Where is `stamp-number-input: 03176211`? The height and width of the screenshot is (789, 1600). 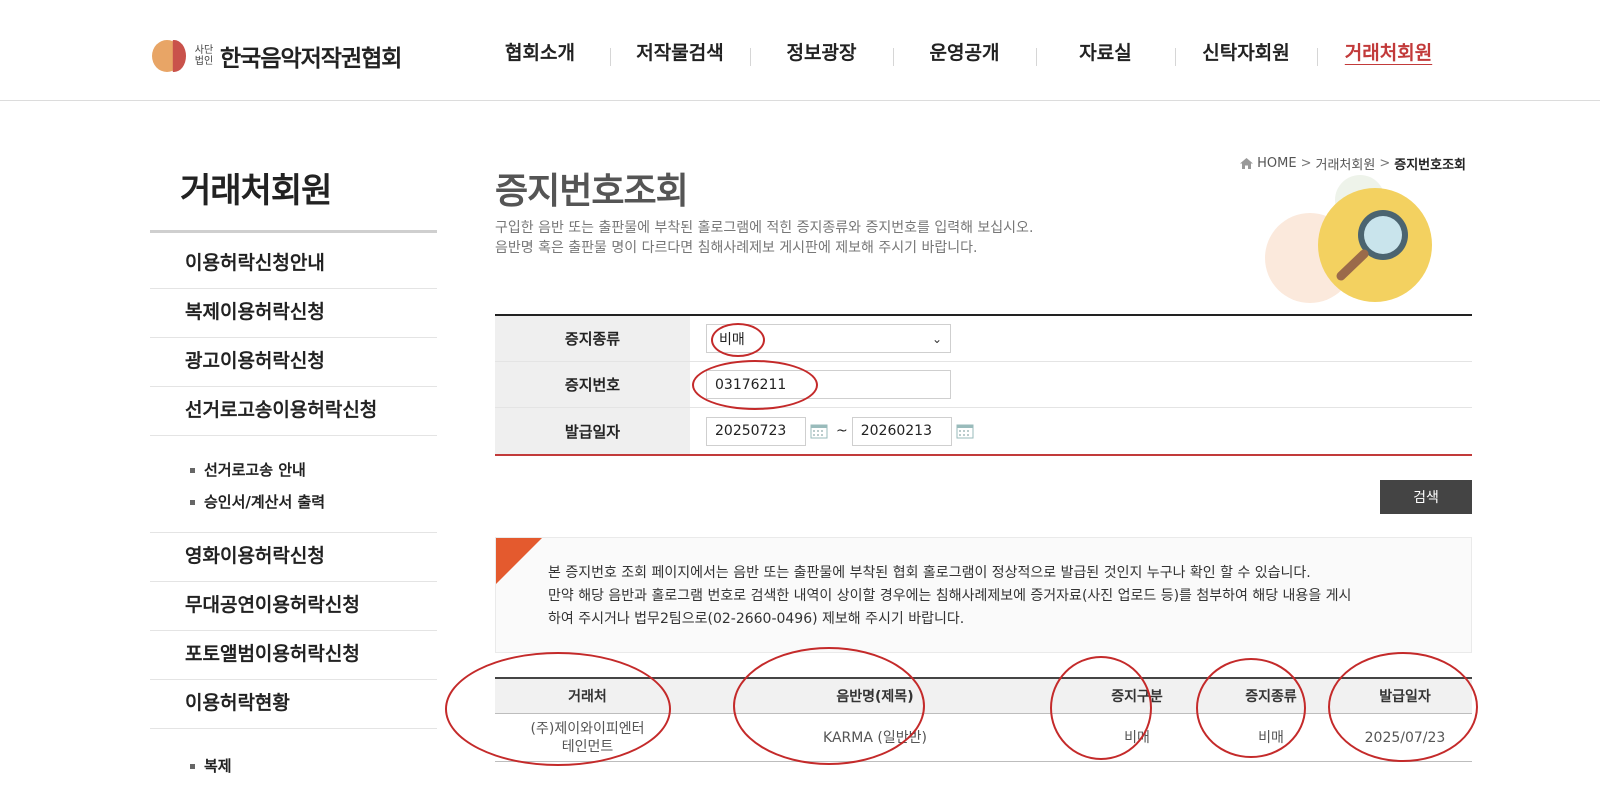
stamp-number-input: 03176211 is located at coordinates (828, 384).